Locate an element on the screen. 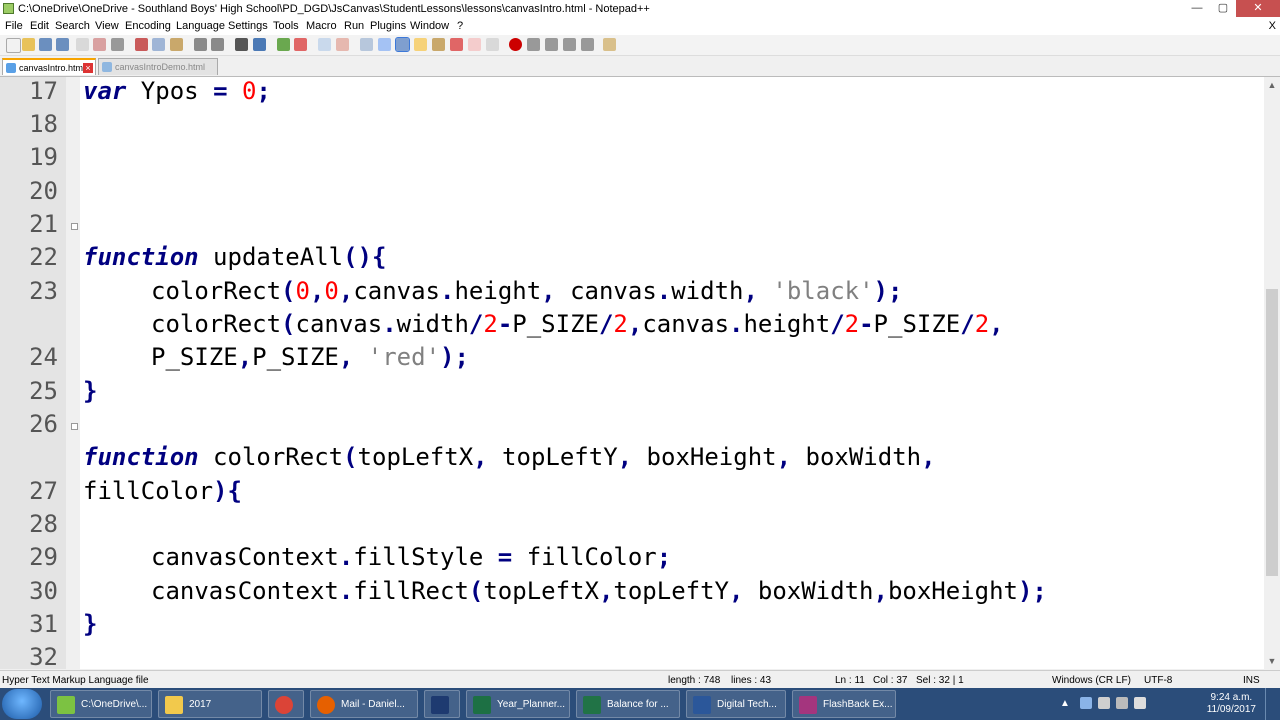  redo-icon is located at coordinates (217, 44).